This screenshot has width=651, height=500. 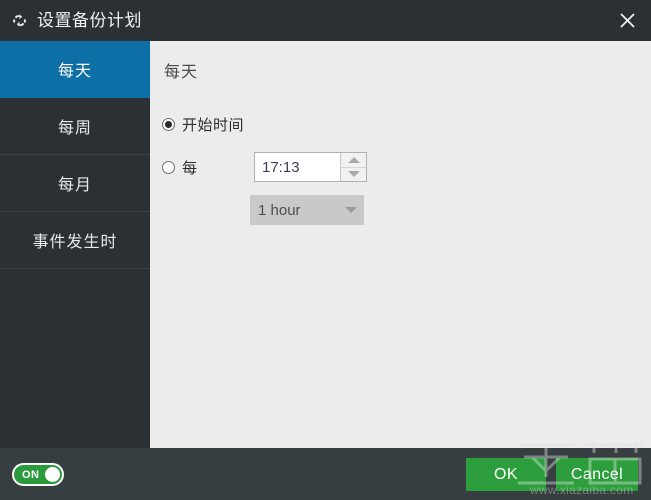 I want to click on sidebar-item-label: 事件发生时, so click(x=75, y=242).